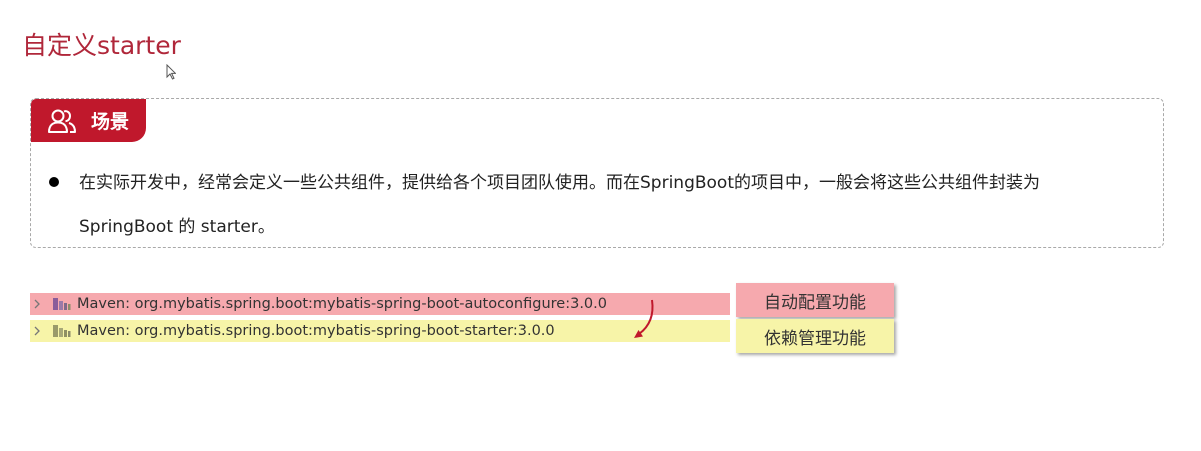 Image resolution: width=1201 pixels, height=451 pixels. What do you see at coordinates (110, 122) in the screenshot?
I see `scene-tab-label: 场景` at bounding box center [110, 122].